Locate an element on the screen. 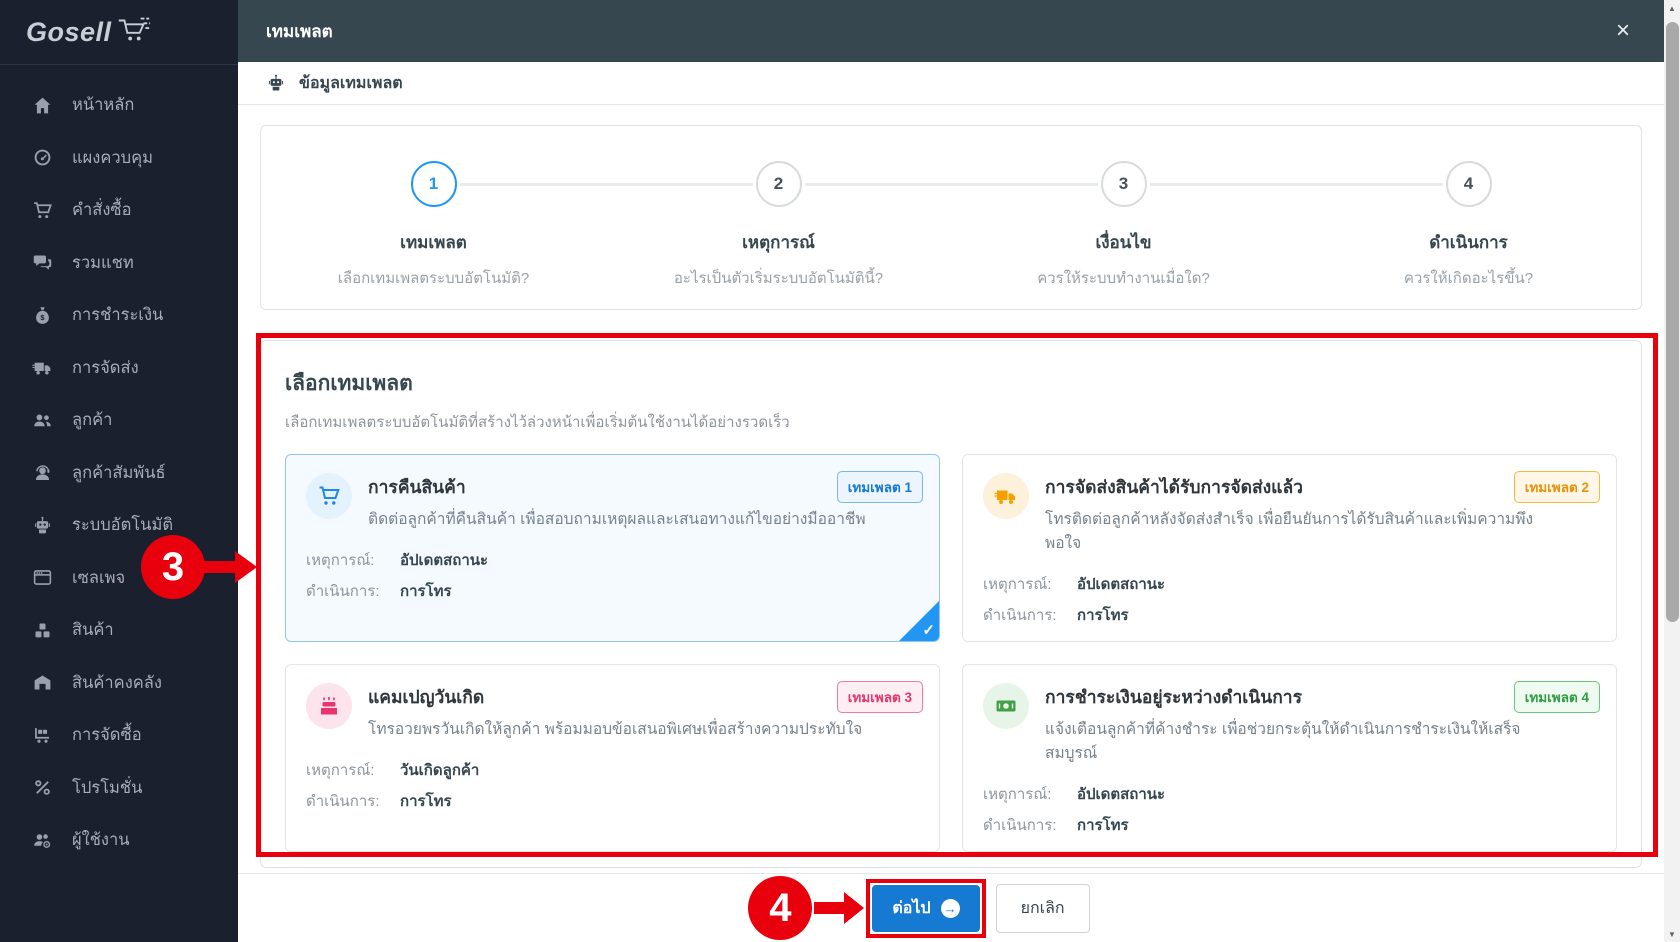 The image size is (1680, 942). sidebar-item-label: ลูกค้าสัมพันธ์ is located at coordinates (119, 472).